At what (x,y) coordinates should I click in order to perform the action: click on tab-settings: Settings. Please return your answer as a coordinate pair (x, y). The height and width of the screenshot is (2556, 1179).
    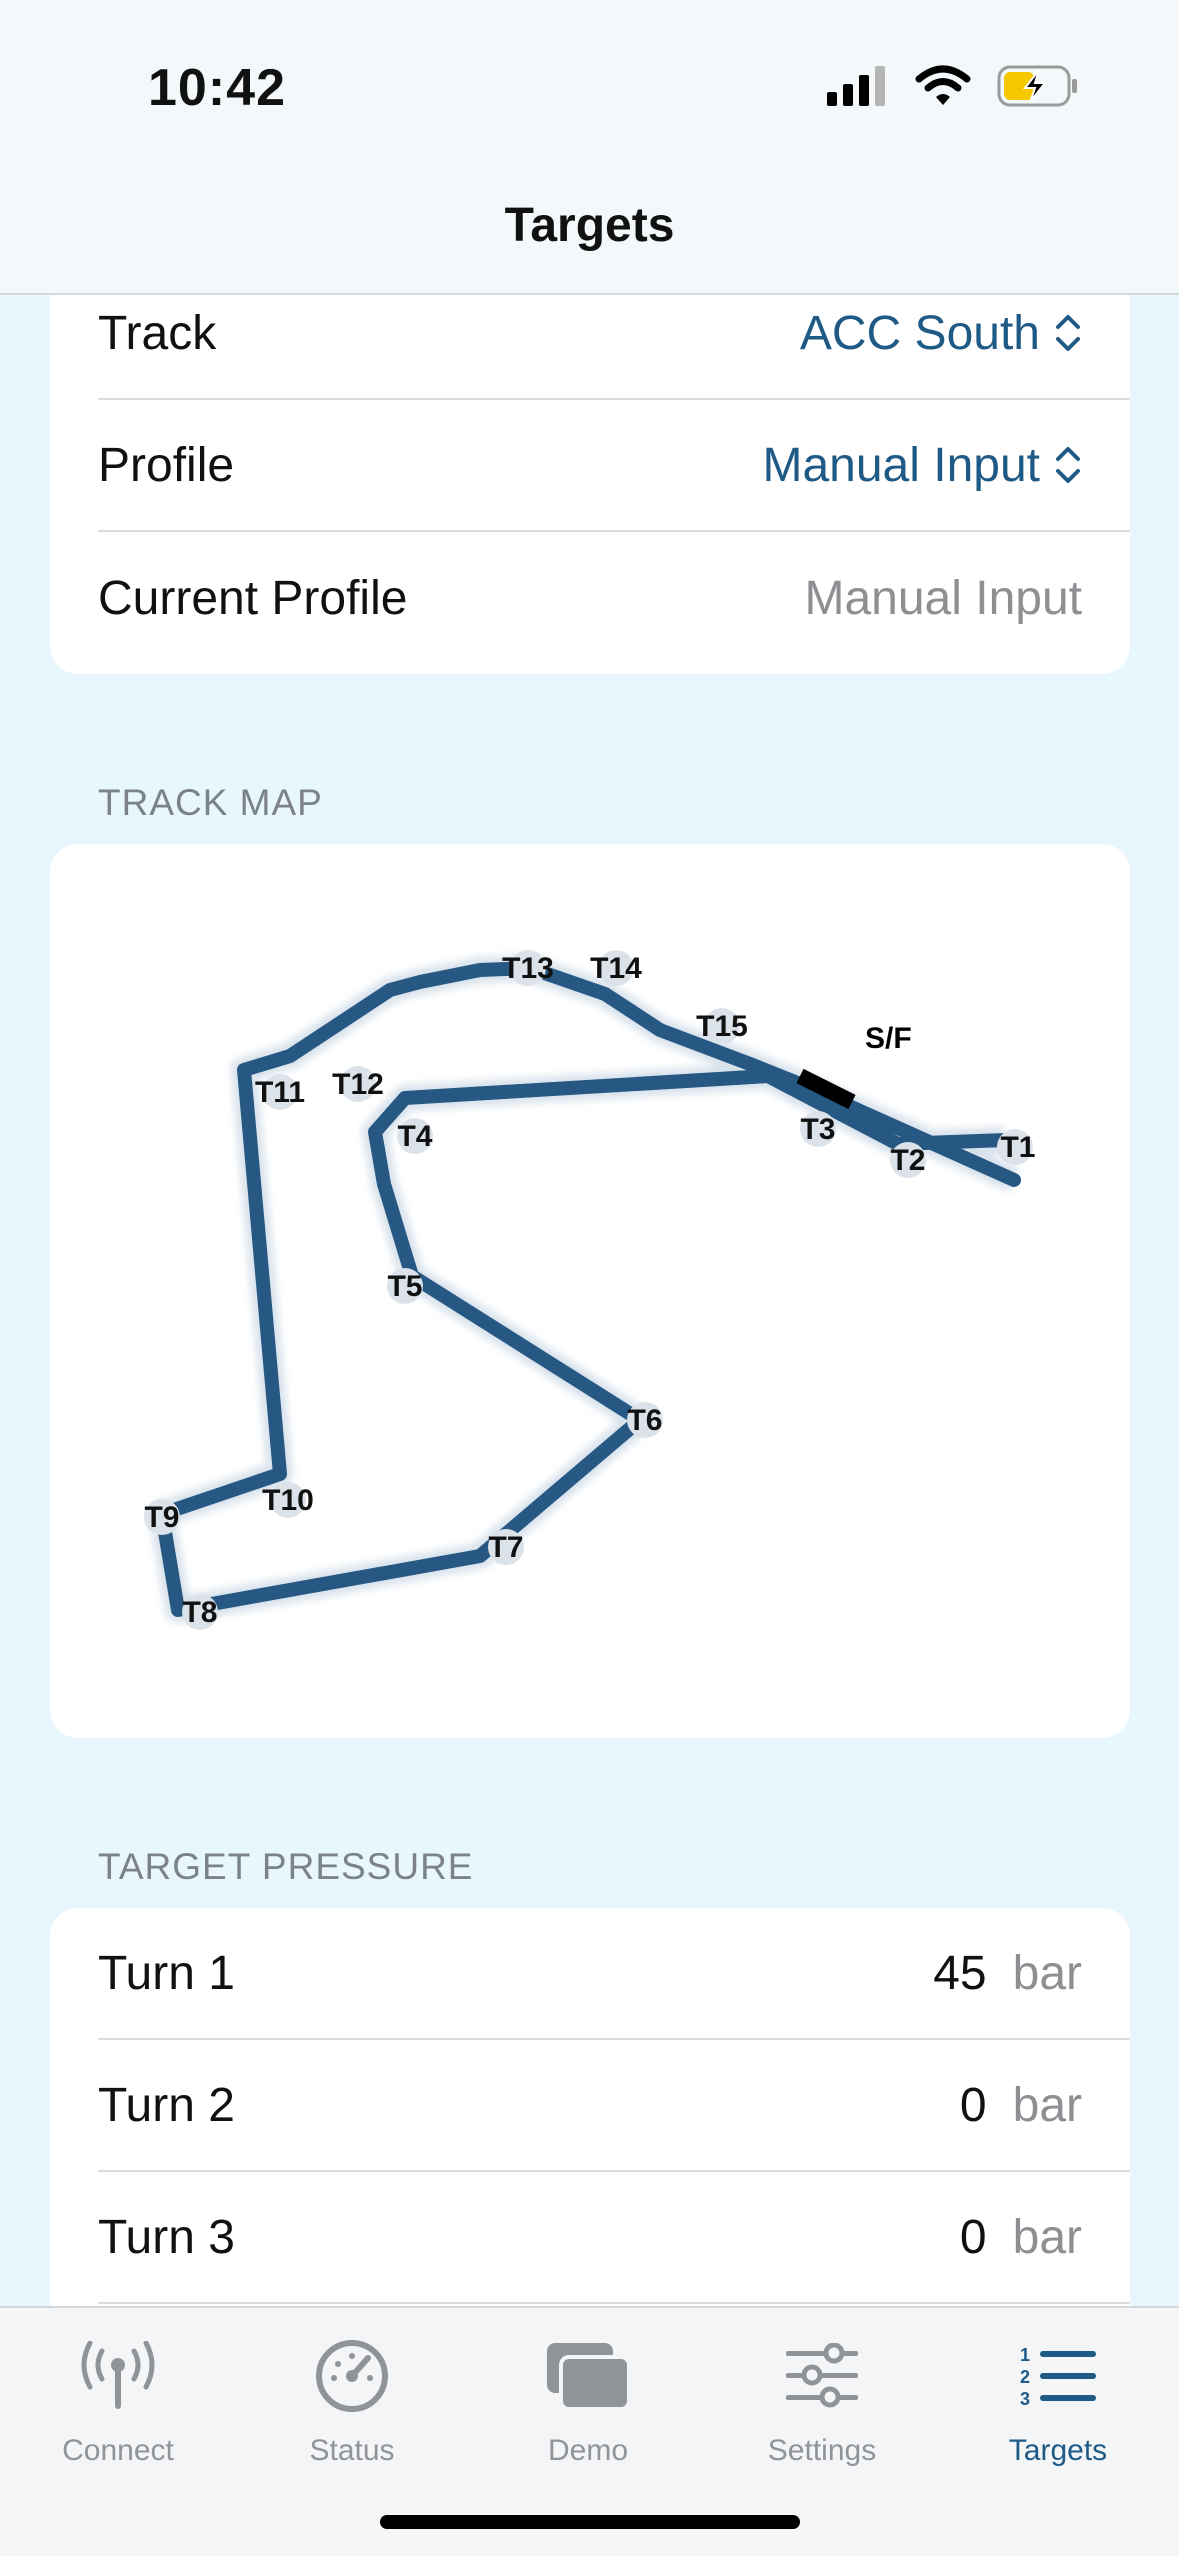
    Looking at the image, I should click on (822, 2397).